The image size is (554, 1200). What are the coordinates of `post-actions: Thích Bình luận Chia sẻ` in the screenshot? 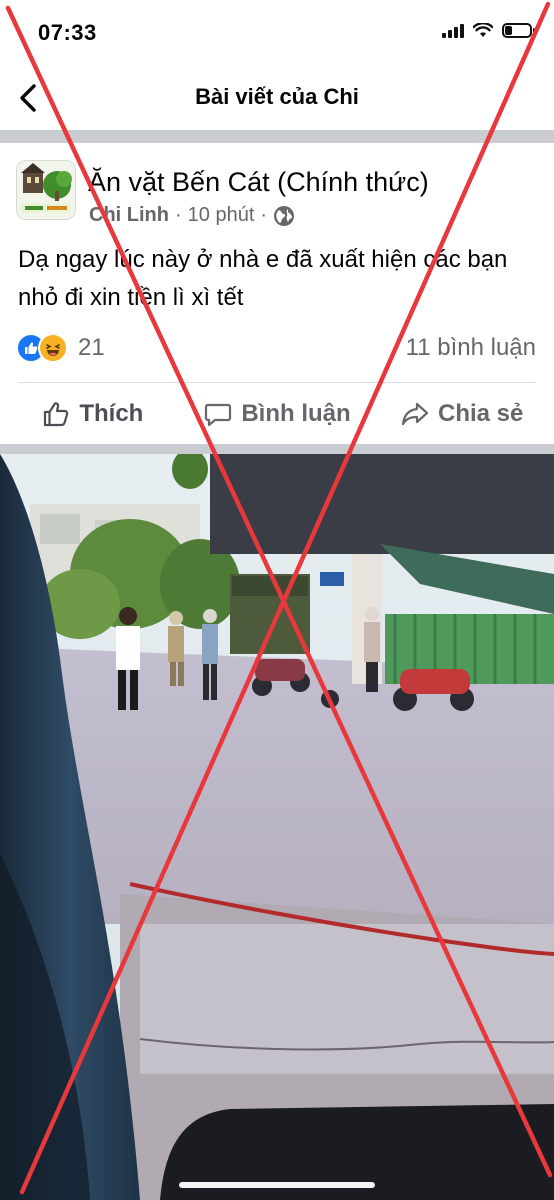 It's located at (277, 414).